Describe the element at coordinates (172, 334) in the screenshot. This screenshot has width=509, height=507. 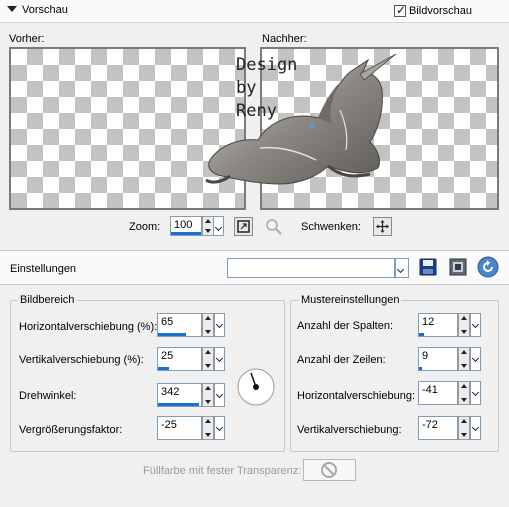
I see `horizontal-offset-bar` at that location.